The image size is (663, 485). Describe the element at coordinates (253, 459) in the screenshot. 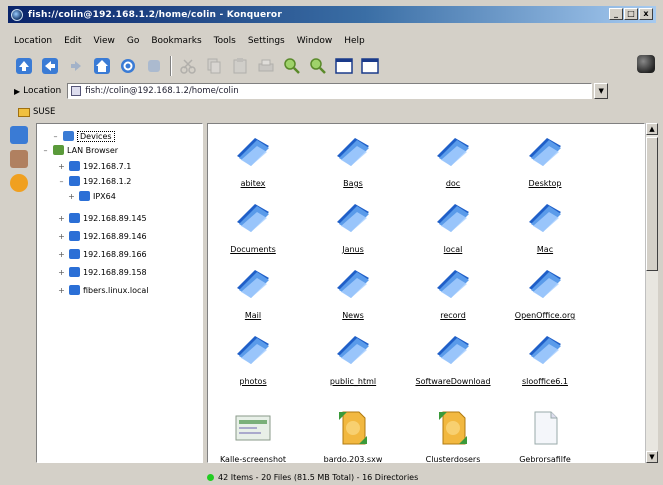

I see `file-name: Kalle-screenshot` at that location.